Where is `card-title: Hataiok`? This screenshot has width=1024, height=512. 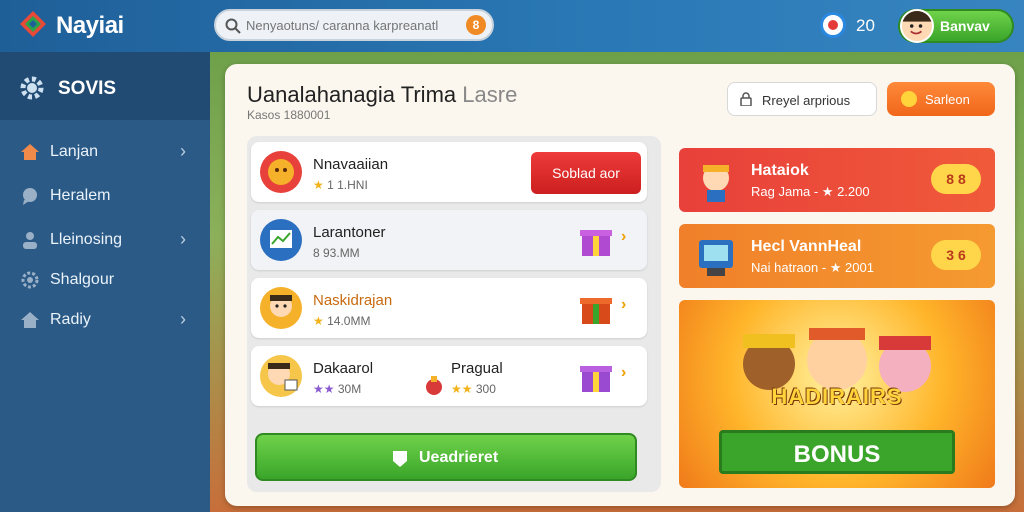 card-title: Hataiok is located at coordinates (780, 170).